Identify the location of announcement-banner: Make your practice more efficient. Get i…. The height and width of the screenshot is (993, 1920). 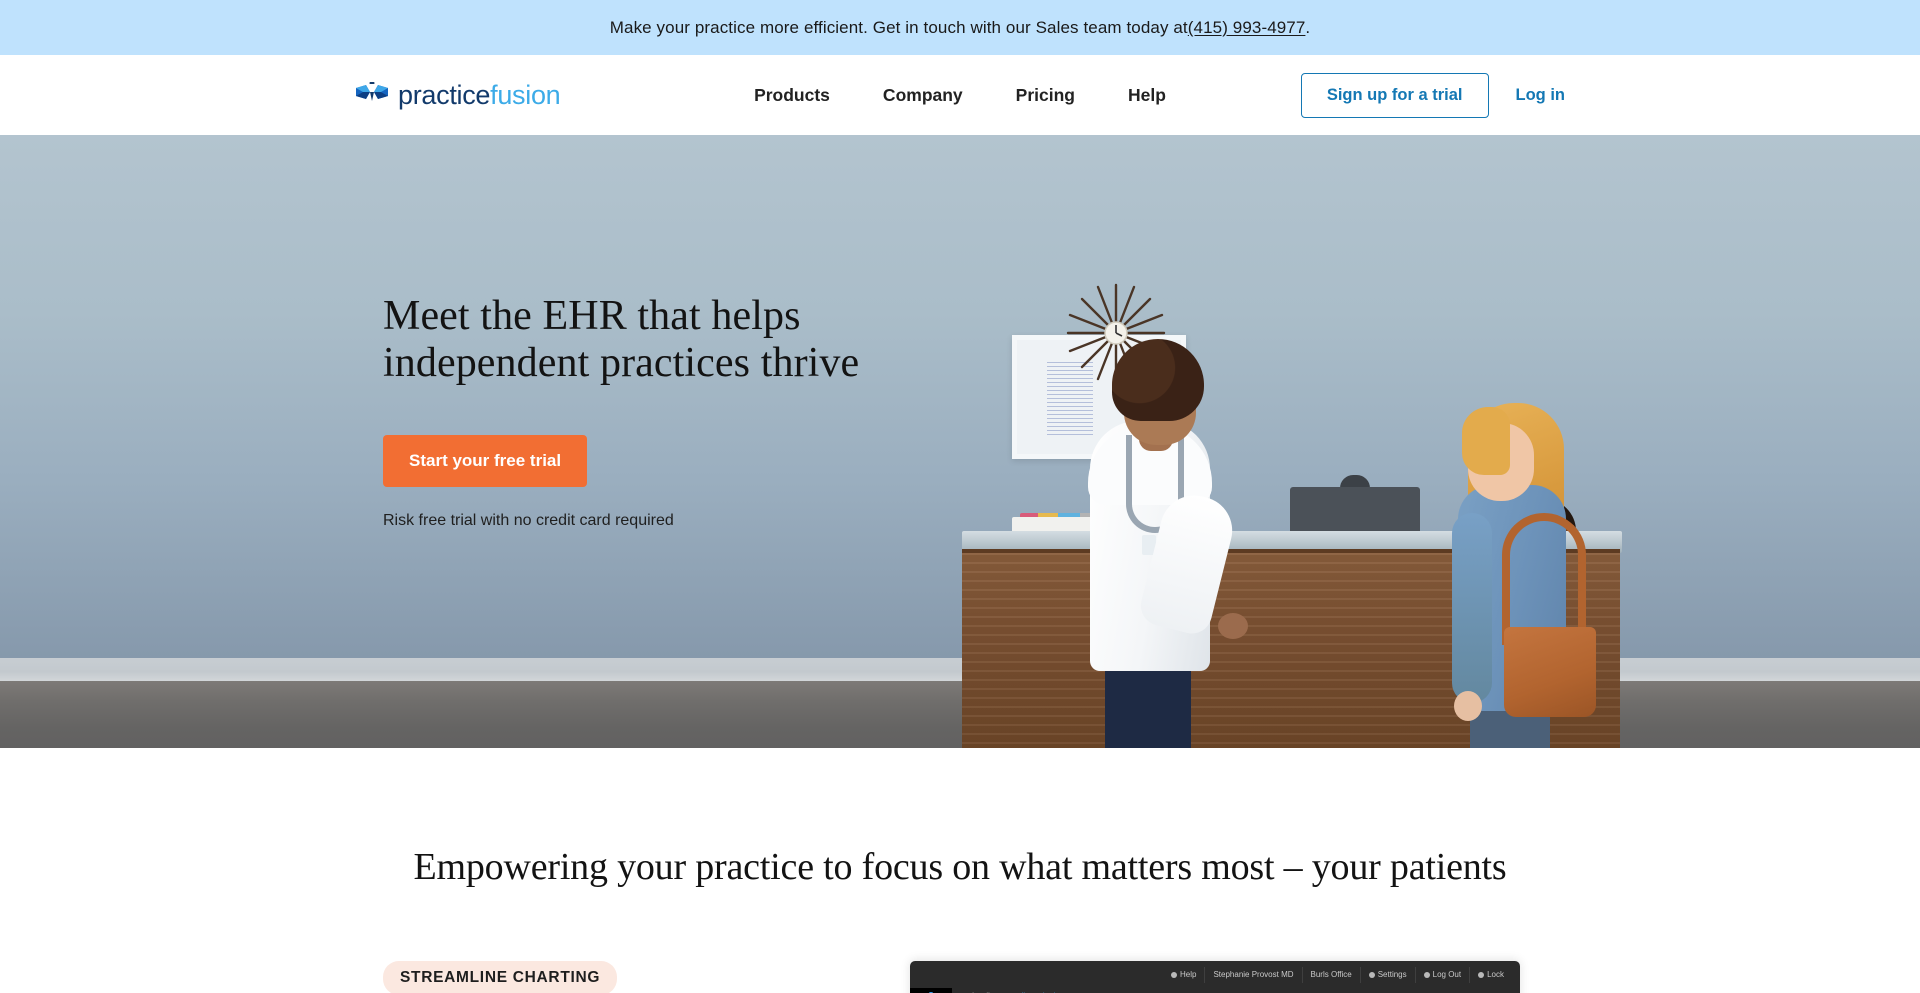
(960, 27).